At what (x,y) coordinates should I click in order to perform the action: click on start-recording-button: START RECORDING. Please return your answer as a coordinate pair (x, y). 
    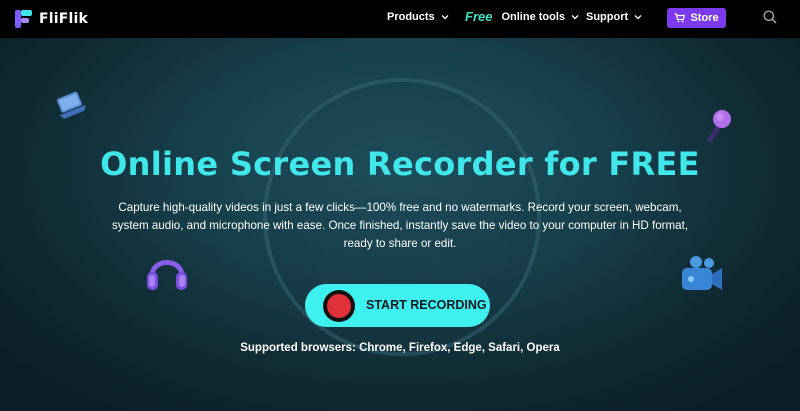
    Looking at the image, I should click on (397, 305).